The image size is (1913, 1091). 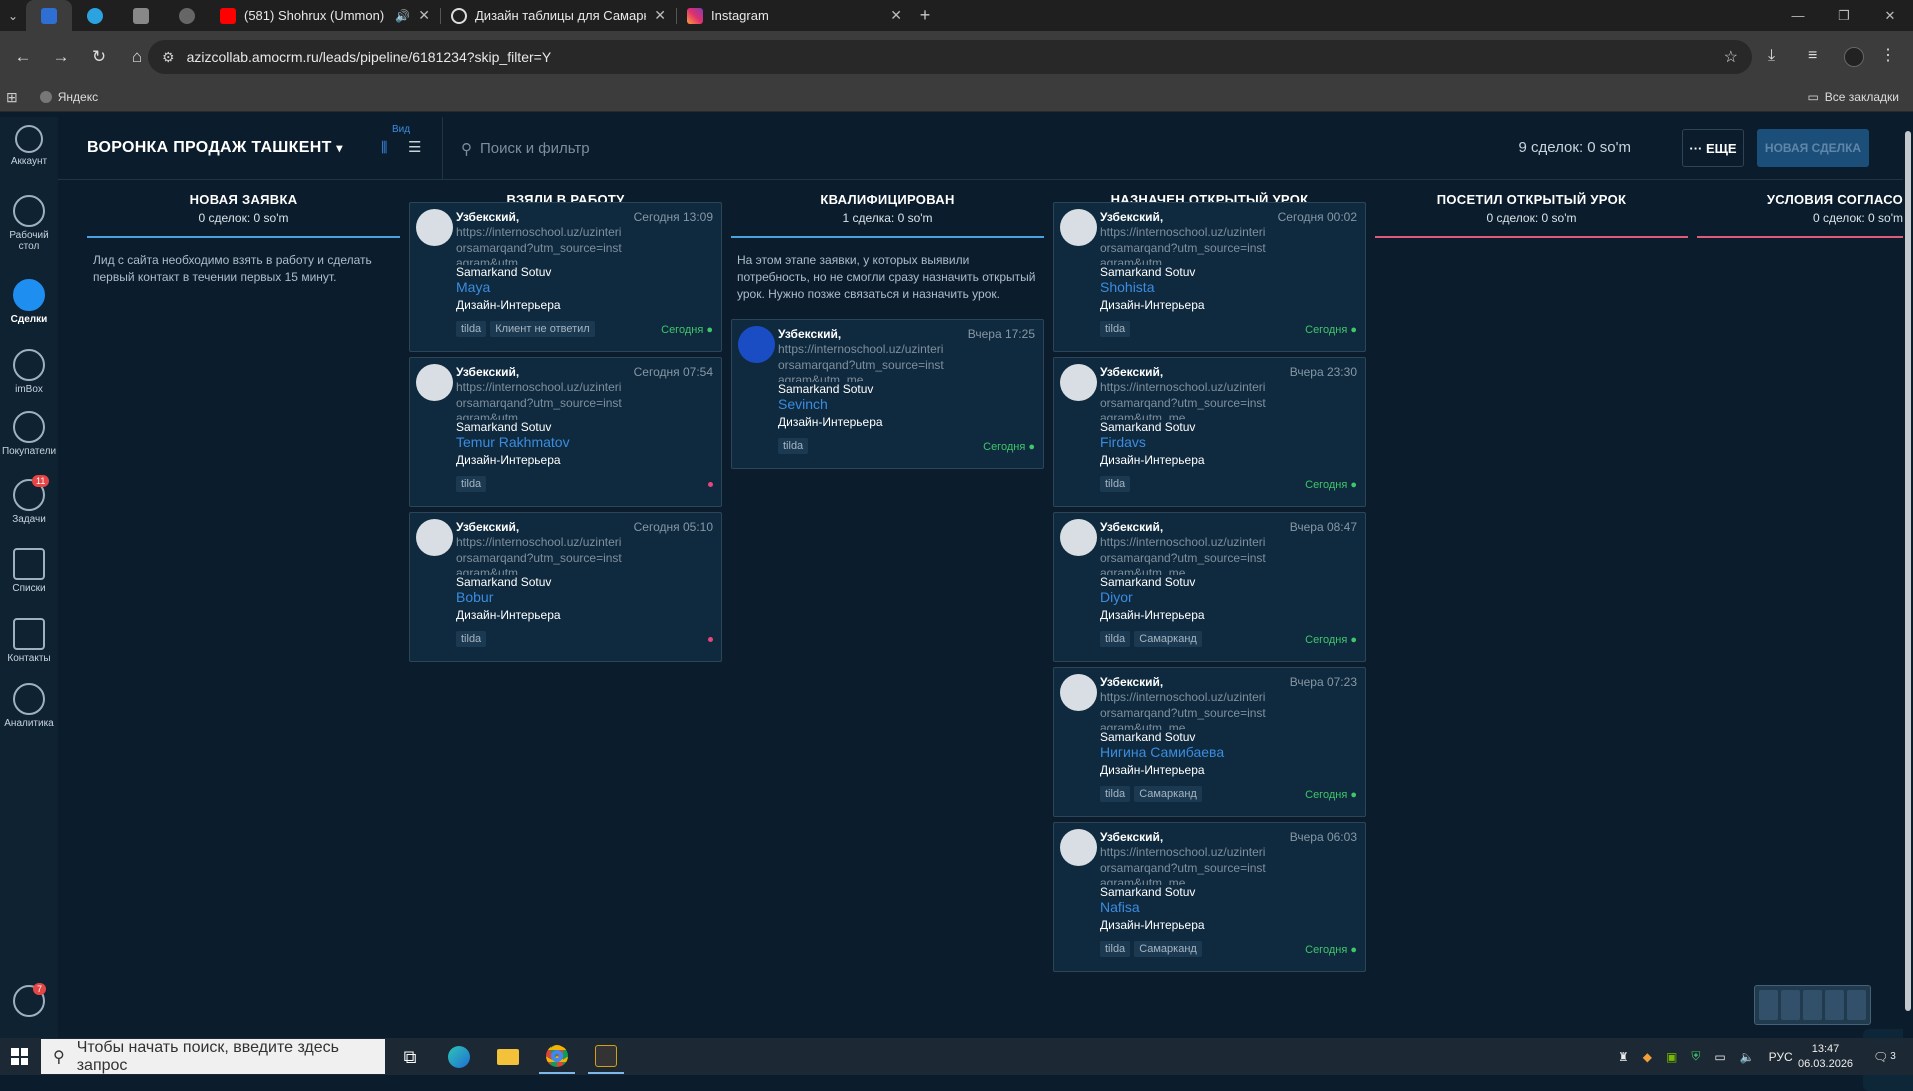 What do you see at coordinates (1844, 15) in the screenshot?
I see `restore-icon: ❐` at bounding box center [1844, 15].